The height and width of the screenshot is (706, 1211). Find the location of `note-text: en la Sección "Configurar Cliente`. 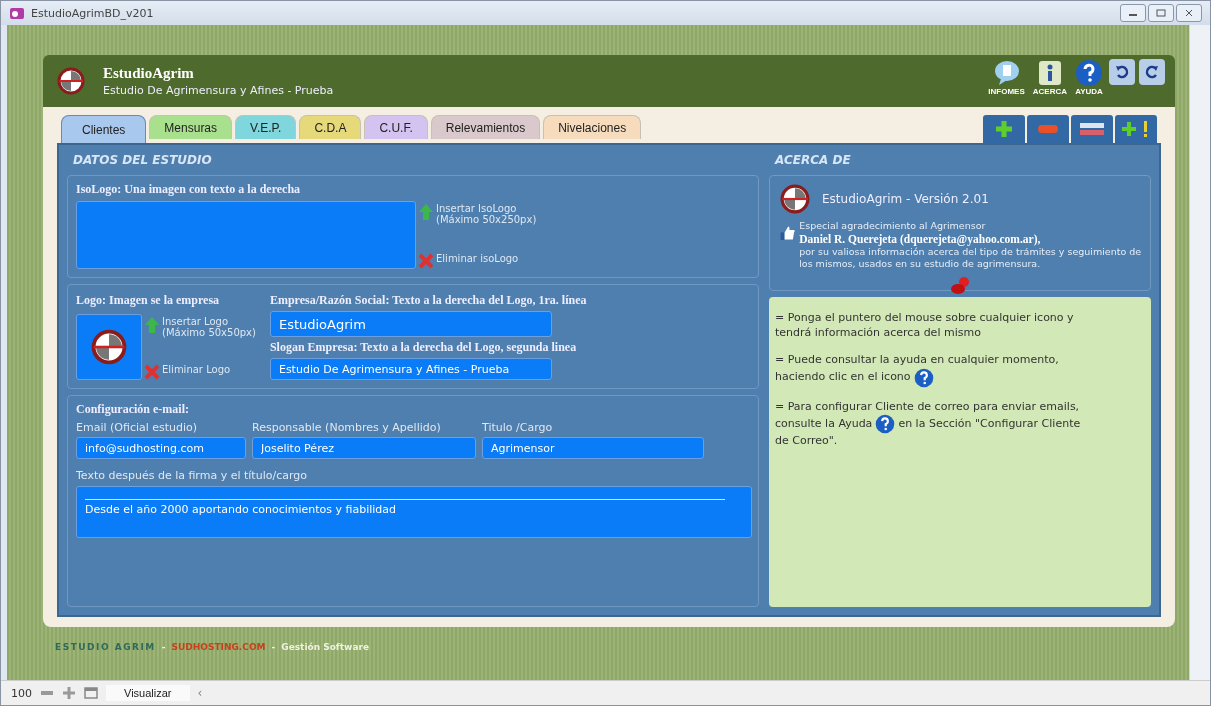

note-text: en la Sección "Configurar Cliente is located at coordinates (989, 424).